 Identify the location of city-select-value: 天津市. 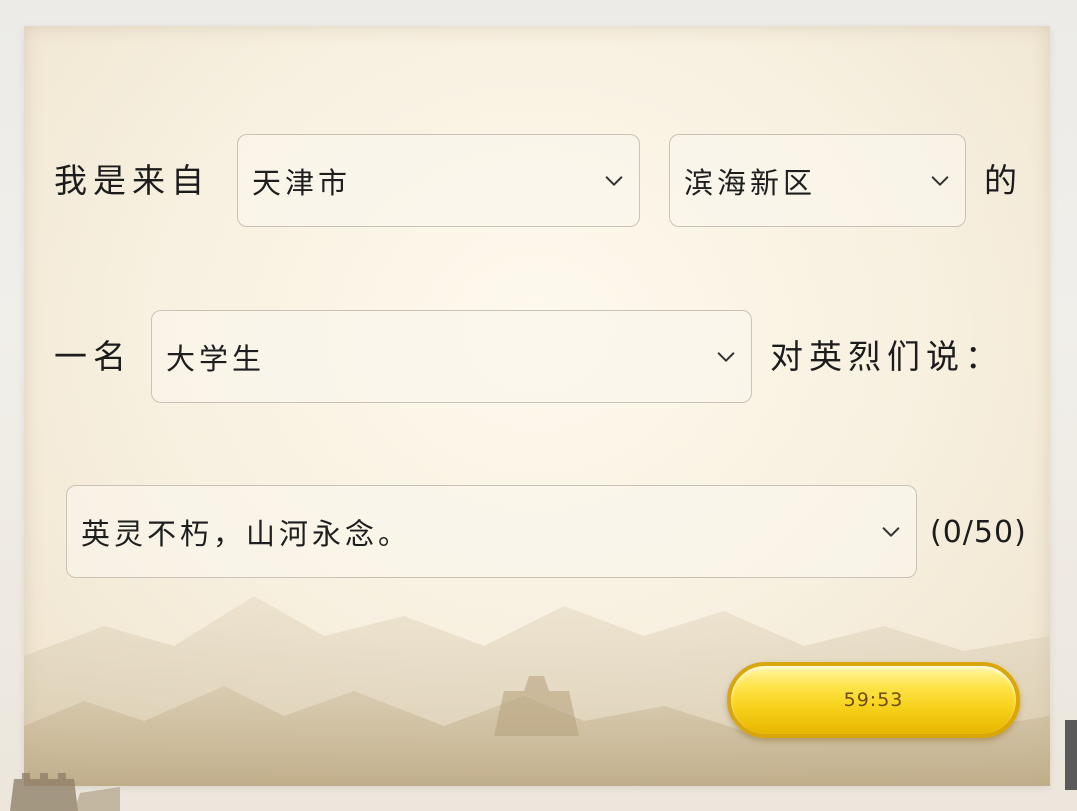
(302, 182).